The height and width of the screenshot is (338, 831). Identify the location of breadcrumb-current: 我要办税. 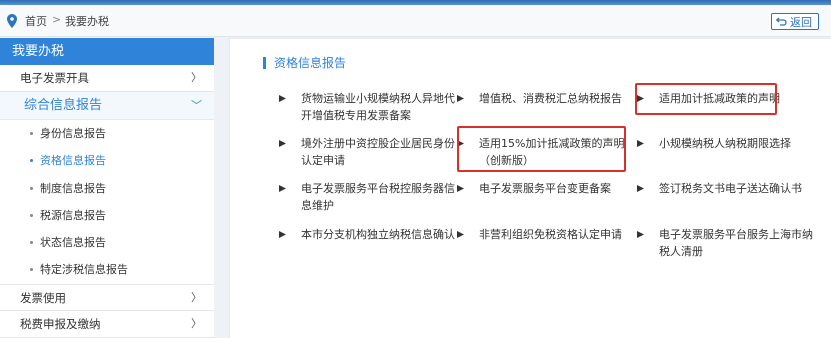
(87, 21).